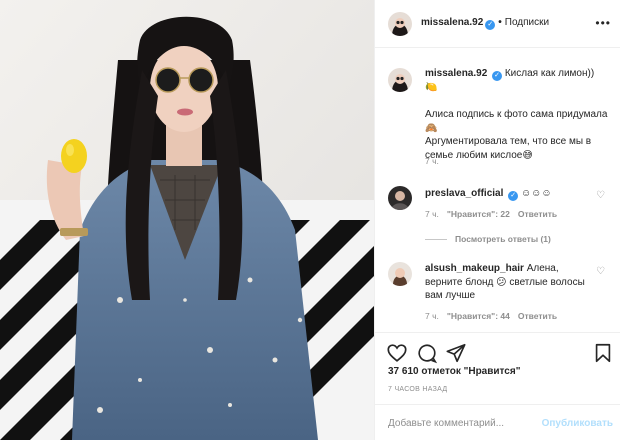 Image resolution: width=620 pixels, height=440 pixels. I want to click on comment-icon, so click(427, 353).